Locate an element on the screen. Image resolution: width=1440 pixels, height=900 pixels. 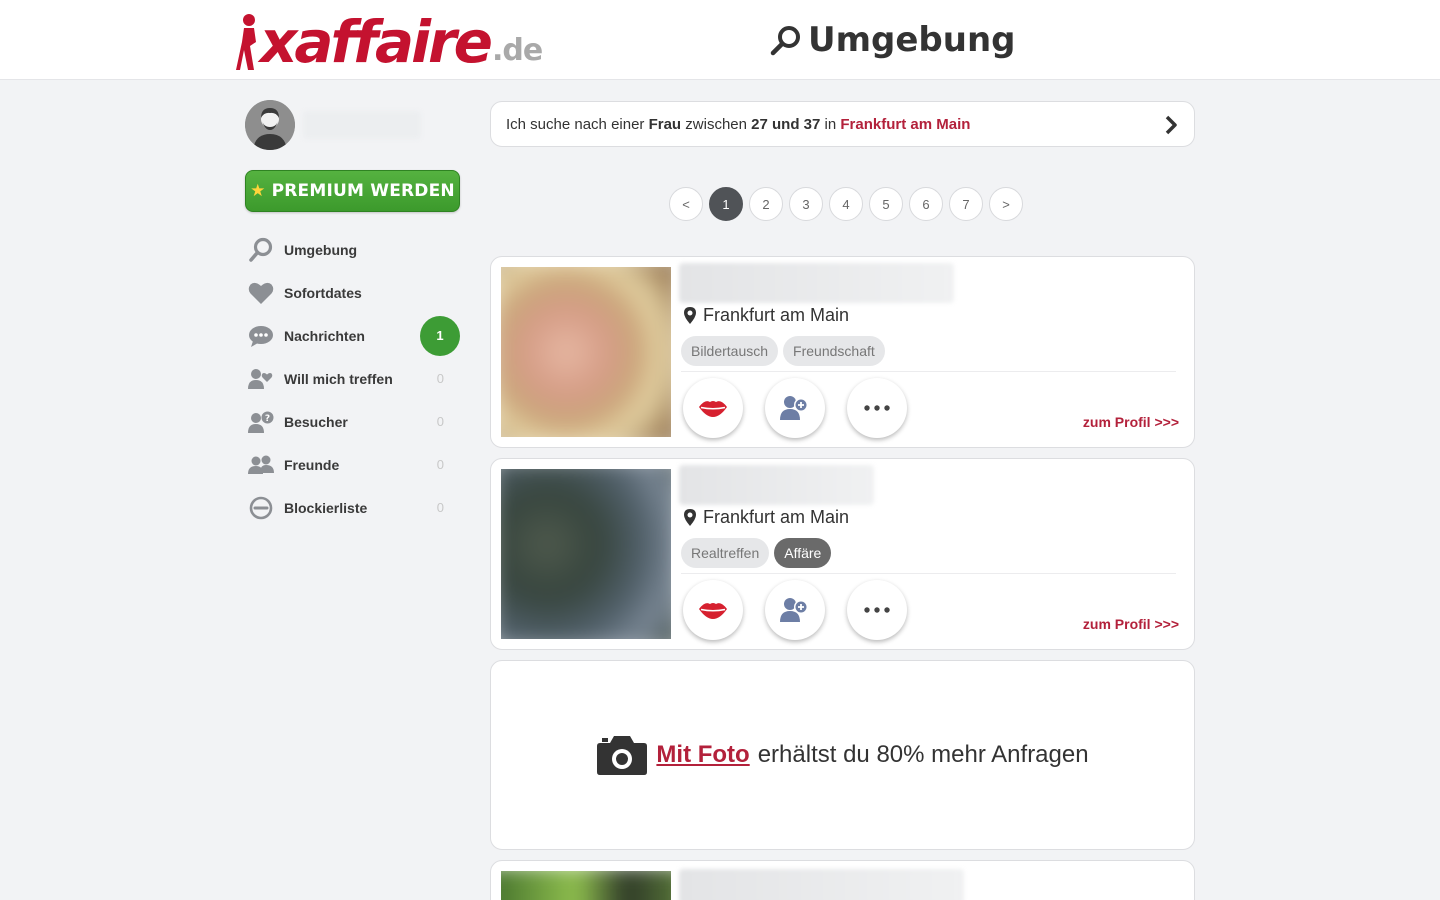
user-question-icon: ? is located at coordinates (261, 422).